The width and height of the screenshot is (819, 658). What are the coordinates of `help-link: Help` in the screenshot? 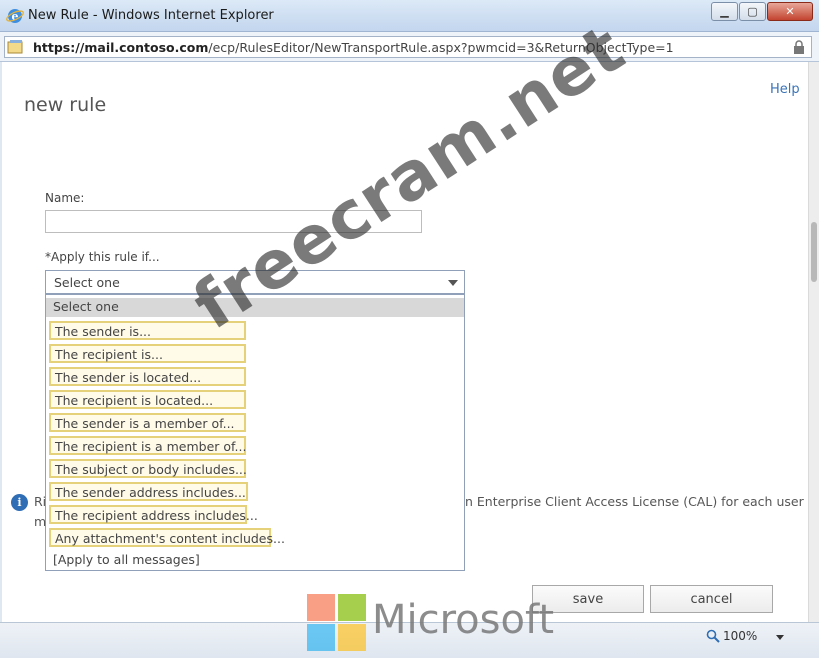 It's located at (785, 89).